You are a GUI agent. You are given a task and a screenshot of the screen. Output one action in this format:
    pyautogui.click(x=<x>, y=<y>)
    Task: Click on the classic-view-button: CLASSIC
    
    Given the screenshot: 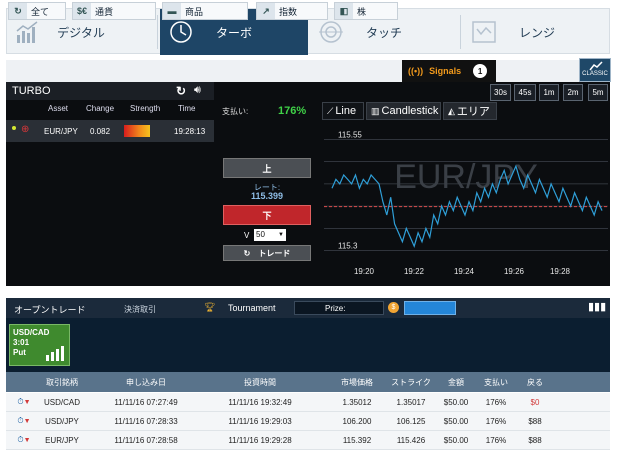 What is the action you would take?
    pyautogui.click(x=595, y=70)
    